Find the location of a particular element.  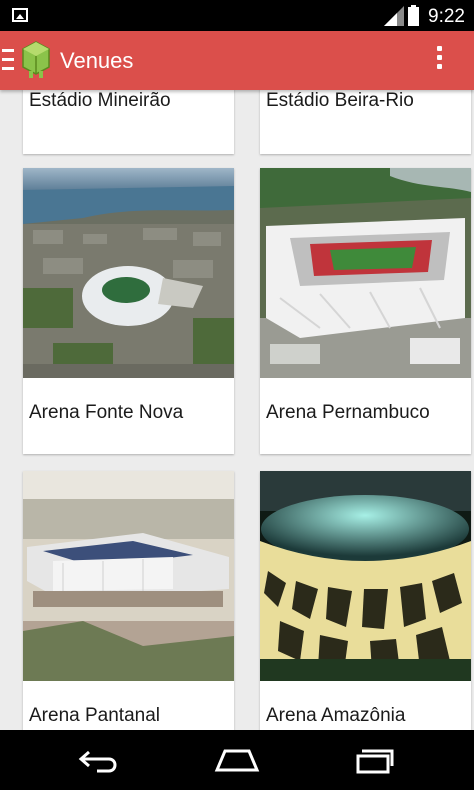

venue-name: Arena Amazônia is located at coordinates (336, 715).